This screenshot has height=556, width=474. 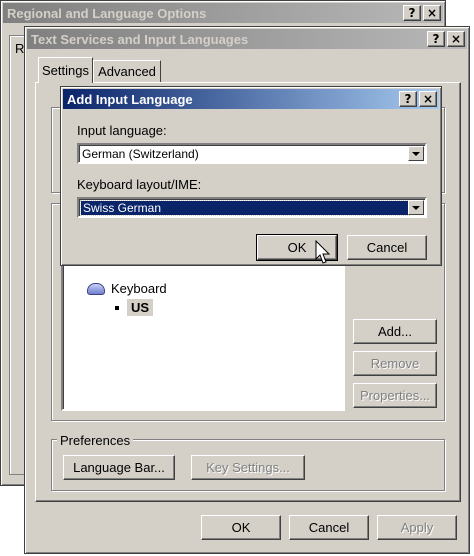 I want to click on dialog-cancel-button-label: Cancel, so click(x=387, y=247).